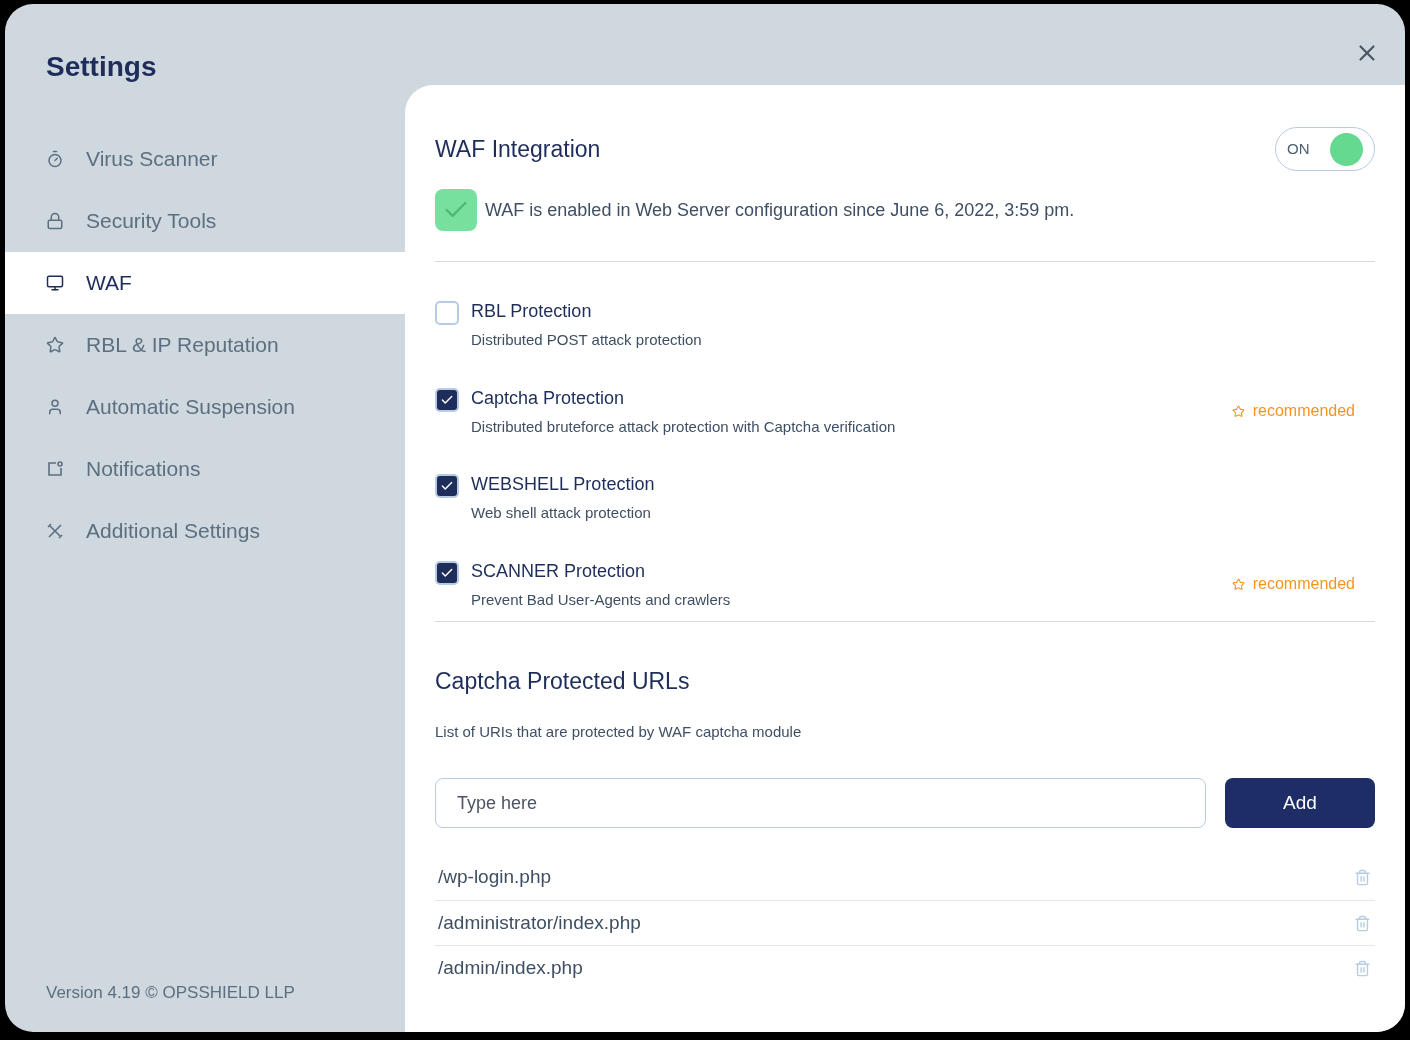 This screenshot has width=1410, height=1040. I want to click on sidebar-item: WAF, so click(205, 283).